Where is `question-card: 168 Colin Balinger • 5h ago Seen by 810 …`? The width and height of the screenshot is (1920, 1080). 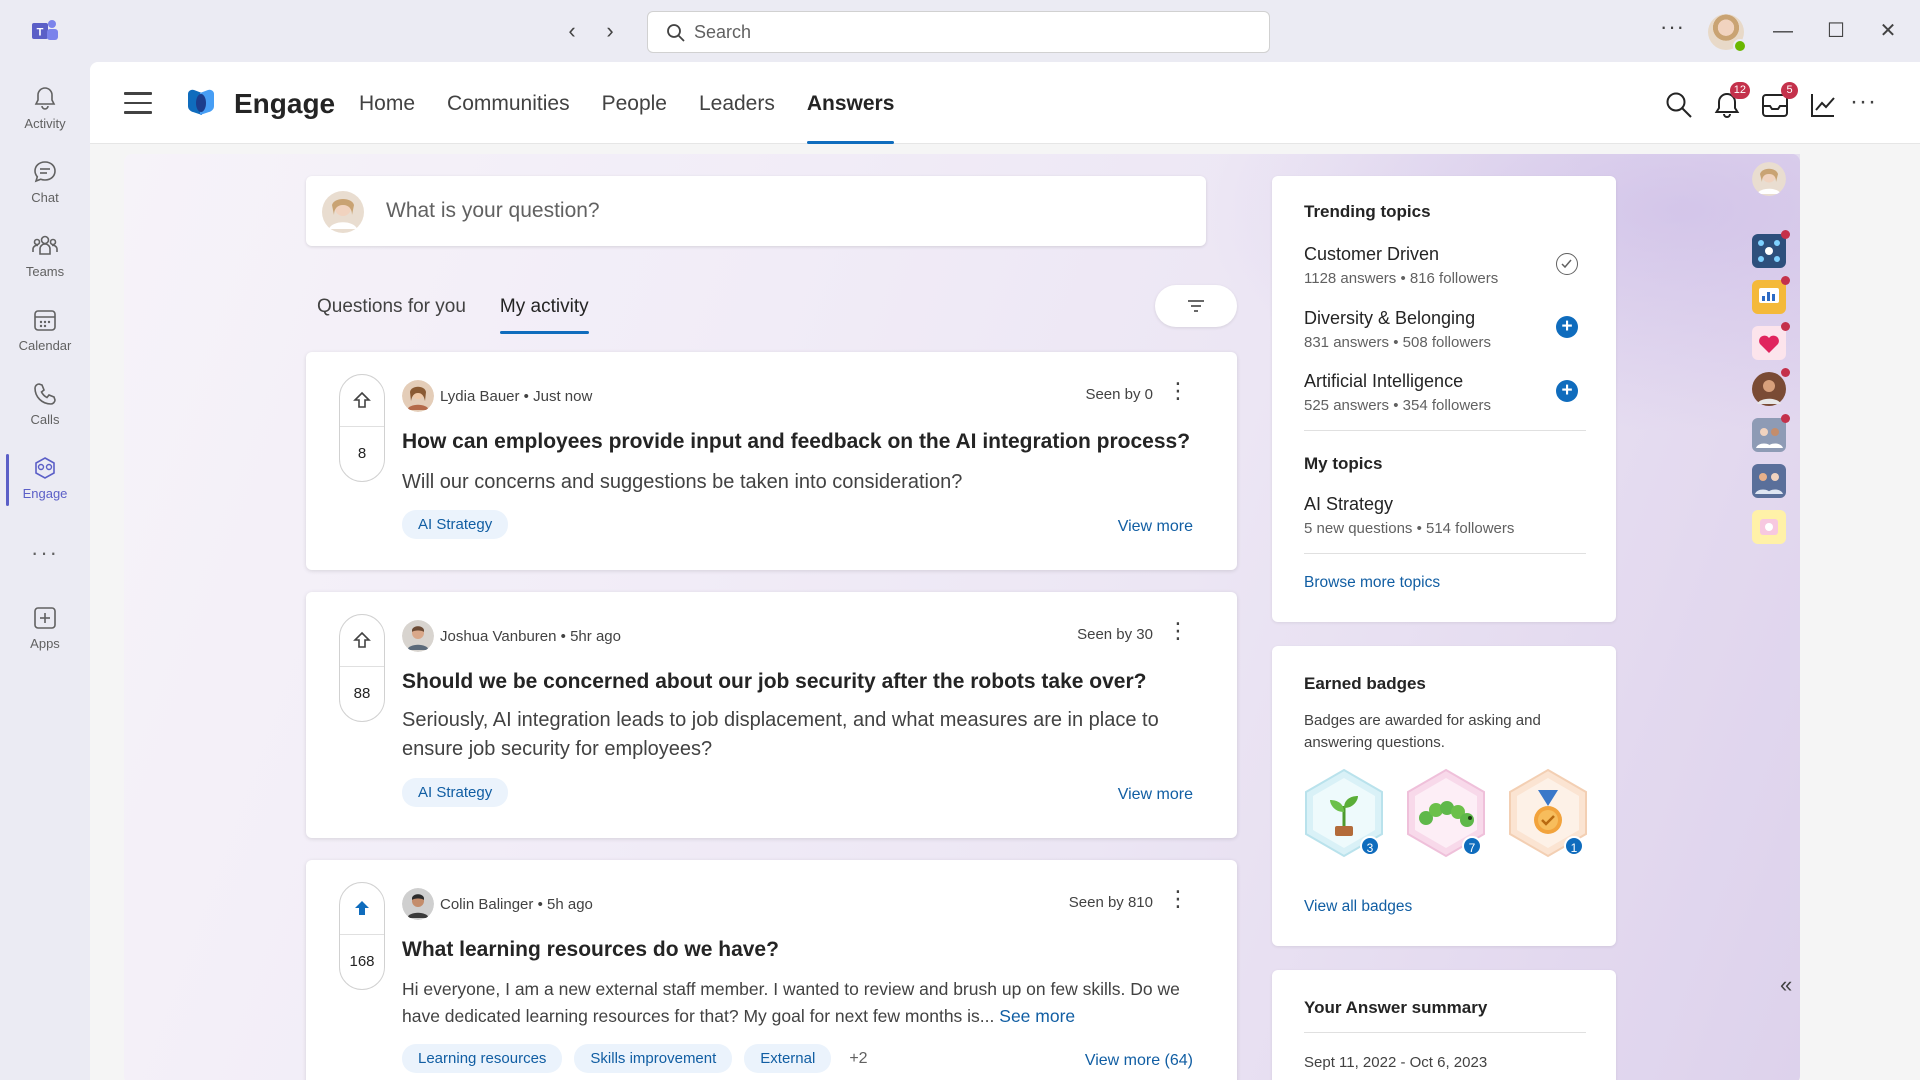 question-card: 168 Colin Balinger • 5h ago Seen by 810 … is located at coordinates (771, 970).